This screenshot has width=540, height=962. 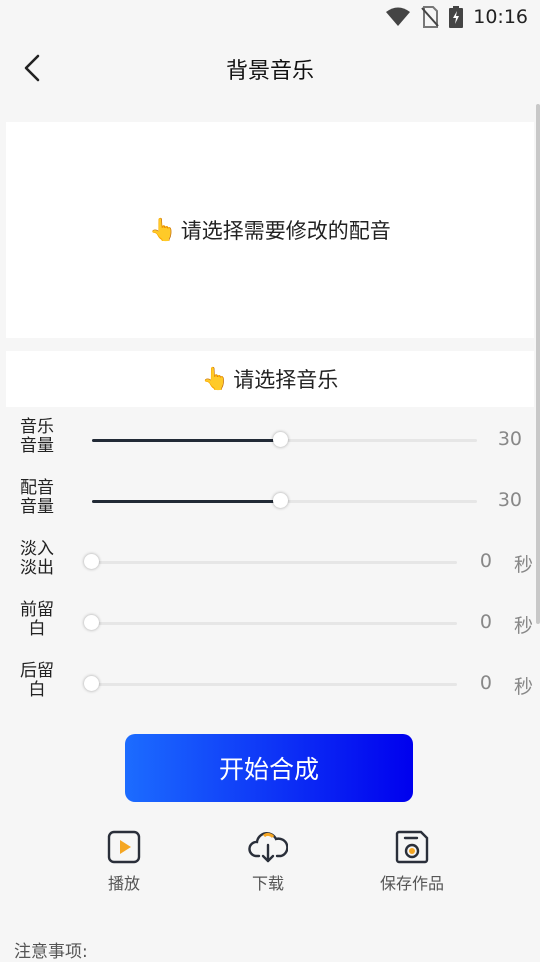 I want to click on play-icon, so click(x=124, y=847).